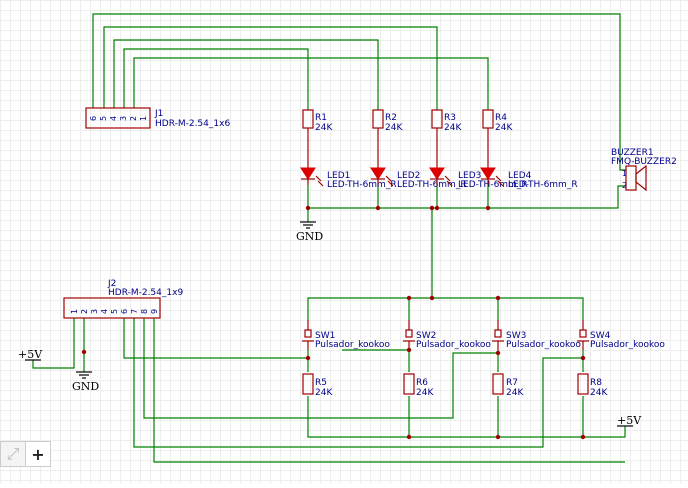  Describe the element at coordinates (114, 311) in the screenshot. I see `svg-text: 5` at that location.